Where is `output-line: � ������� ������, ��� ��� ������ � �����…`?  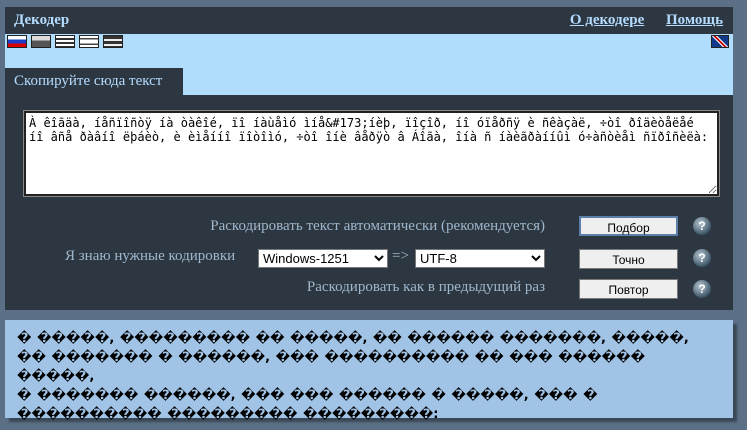
output-line: � ������� ������, ��� ��� ������ � �����… is located at coordinates (307, 395).